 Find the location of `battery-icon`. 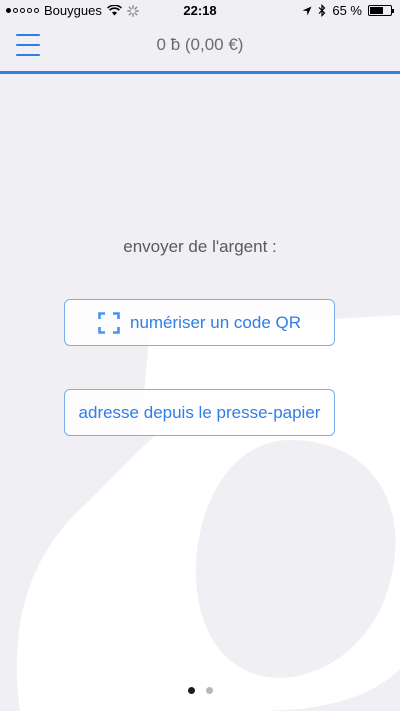

battery-icon is located at coordinates (381, 10).